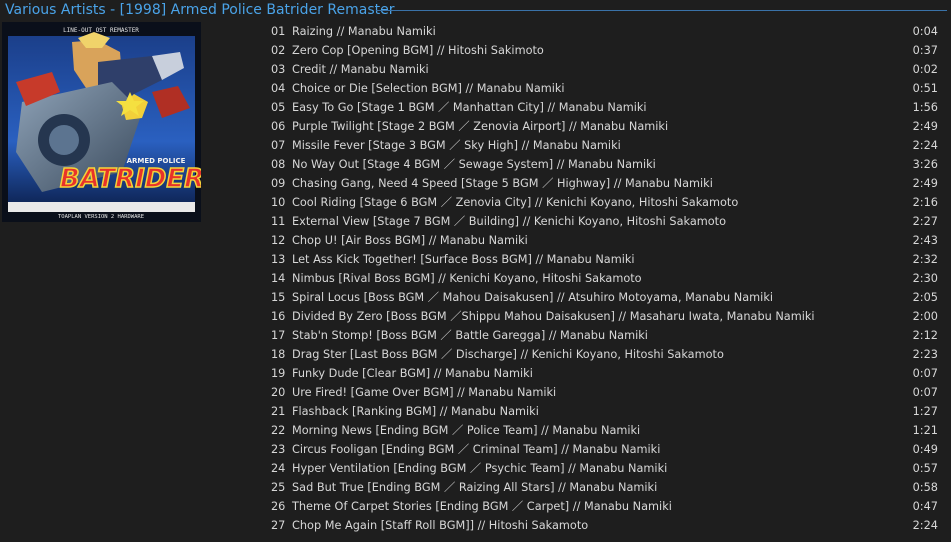 Image resolution: width=951 pixels, height=542 pixels. I want to click on track-number: 20, so click(278, 392).